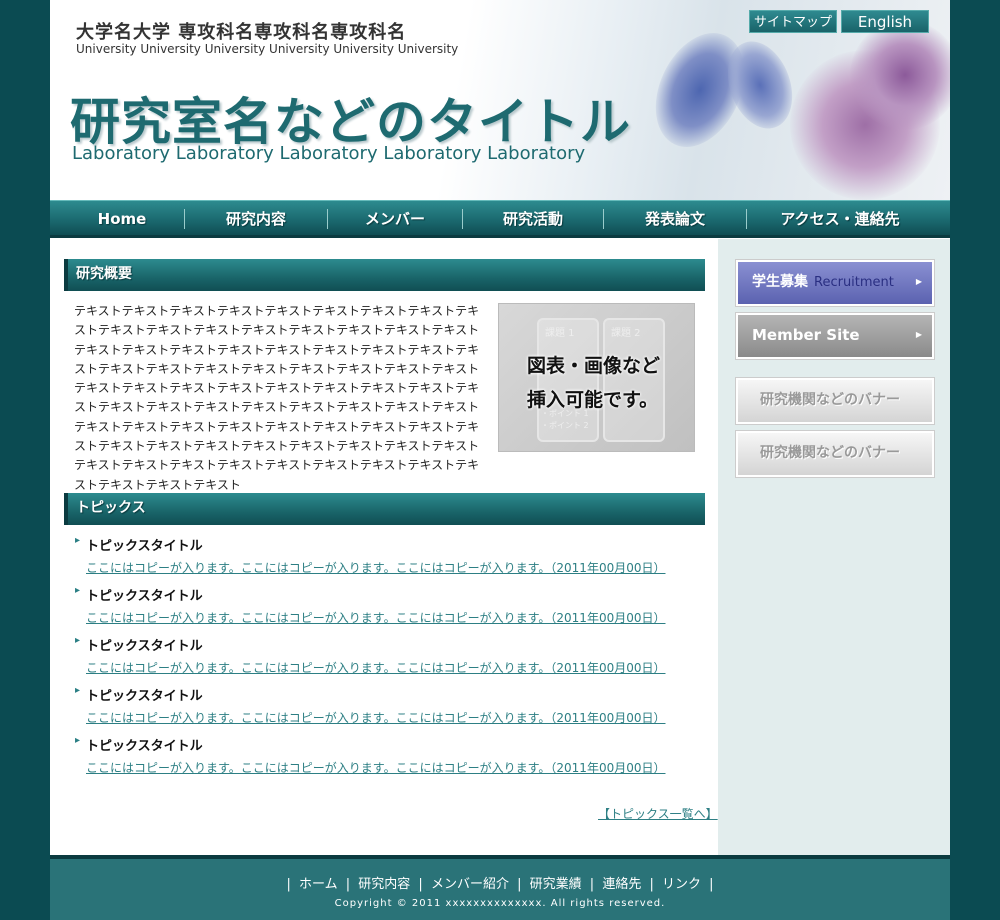  What do you see at coordinates (793, 21) in the screenshot?
I see `sitemap-button: サイトマップ` at bounding box center [793, 21].